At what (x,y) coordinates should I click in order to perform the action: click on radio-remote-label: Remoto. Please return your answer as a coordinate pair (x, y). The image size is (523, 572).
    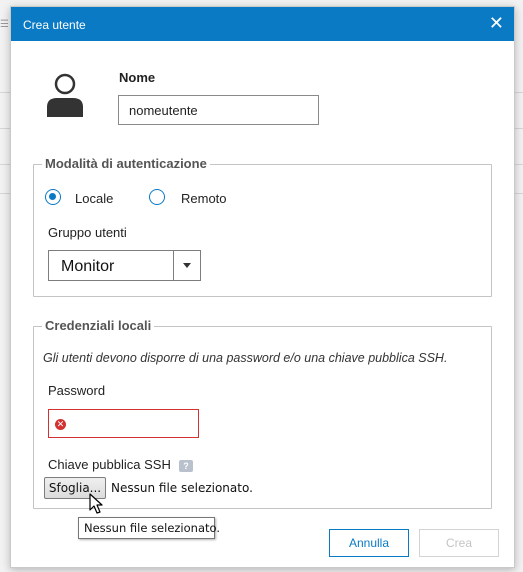
    Looking at the image, I should click on (204, 198).